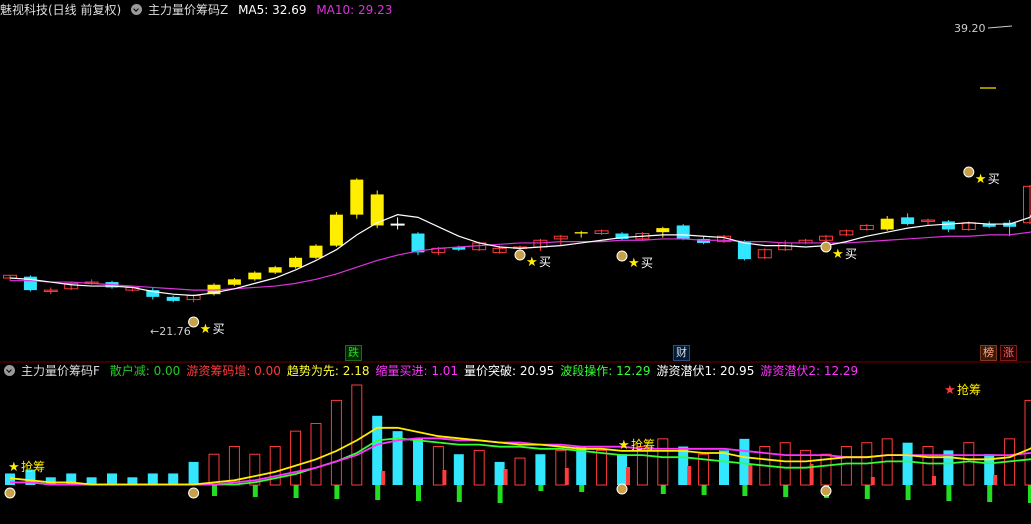  What do you see at coordinates (137, 9) in the screenshot?
I see `indicator-menu-icon` at bounding box center [137, 9].